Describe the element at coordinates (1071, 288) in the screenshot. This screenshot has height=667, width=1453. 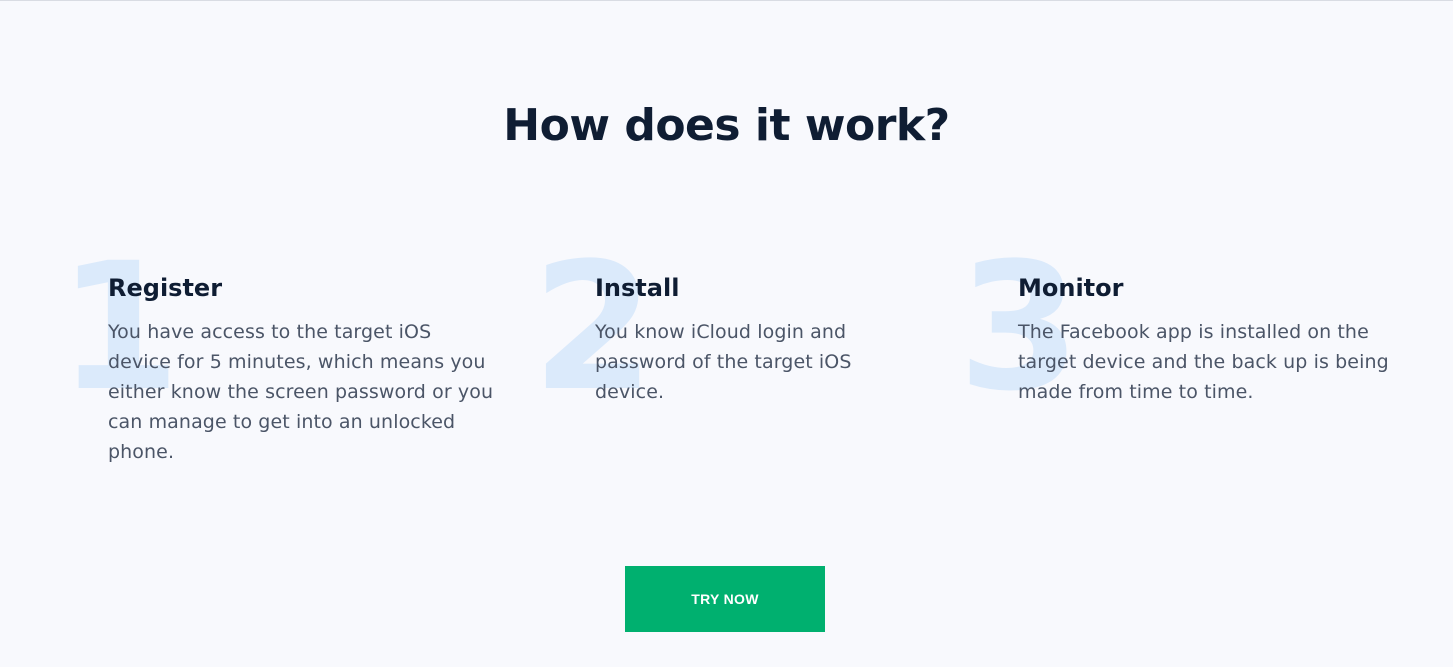
I see `step-title: Monitor` at that location.